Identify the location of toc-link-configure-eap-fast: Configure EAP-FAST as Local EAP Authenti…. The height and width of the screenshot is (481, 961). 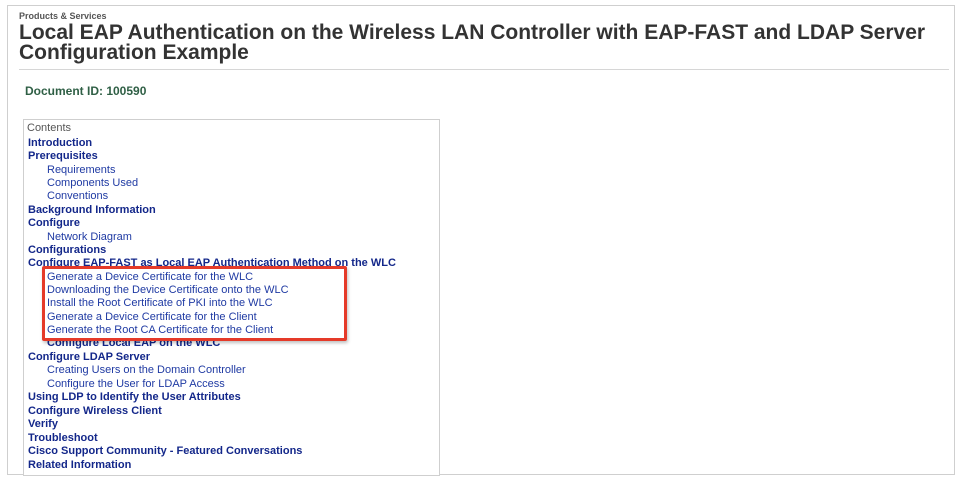
(212, 263).